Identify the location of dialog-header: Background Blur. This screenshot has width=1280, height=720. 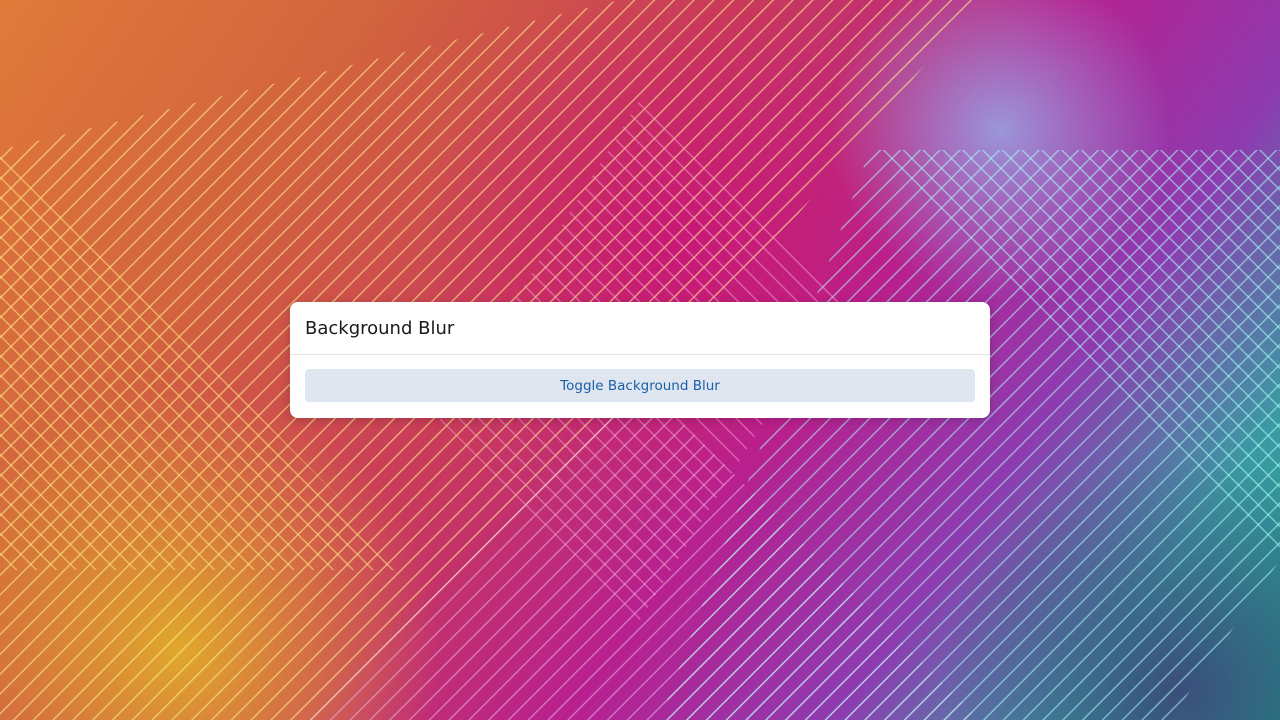
(640, 328).